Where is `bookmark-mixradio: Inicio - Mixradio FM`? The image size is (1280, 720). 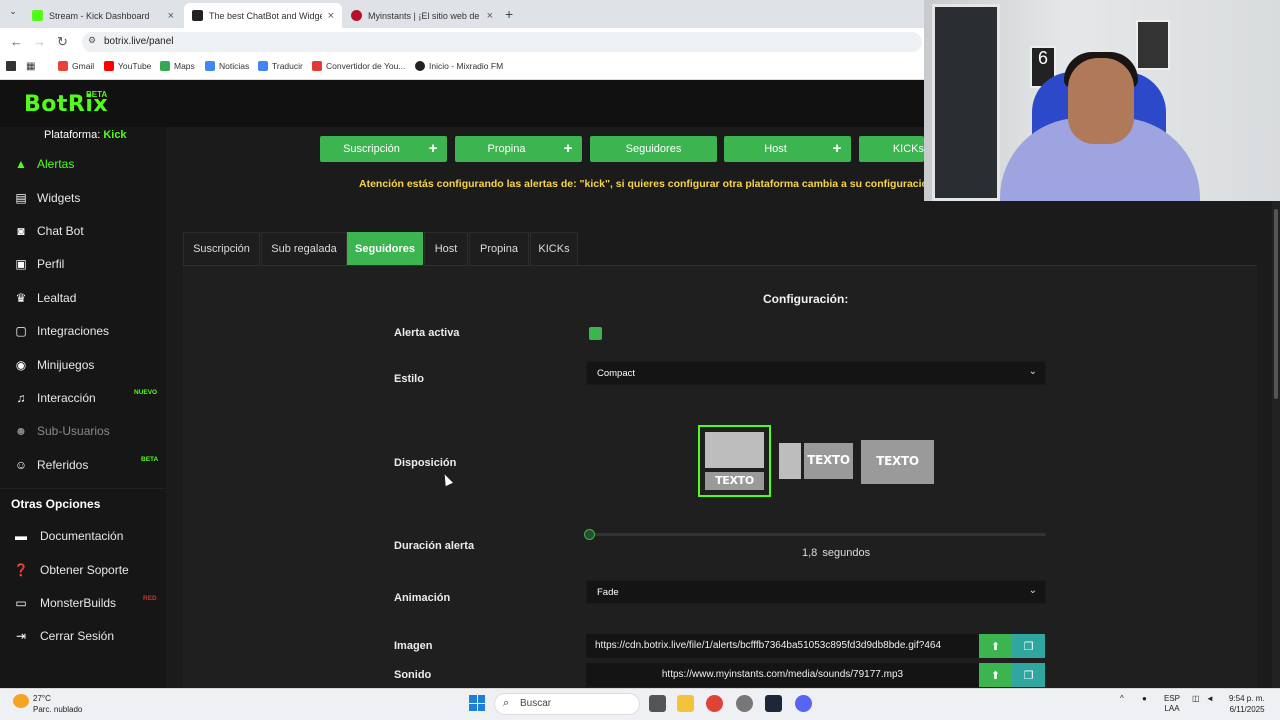
bookmark-mixradio: Inicio - Mixradio FM is located at coordinates (459, 66).